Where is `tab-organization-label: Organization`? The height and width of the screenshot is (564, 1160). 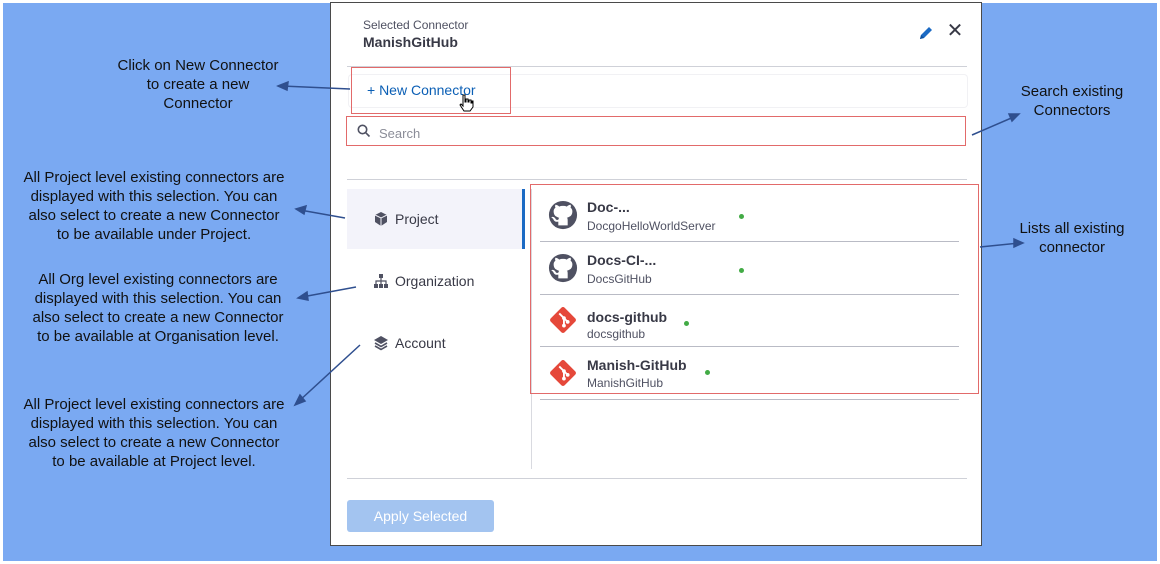
tab-organization-label: Organization is located at coordinates (435, 281).